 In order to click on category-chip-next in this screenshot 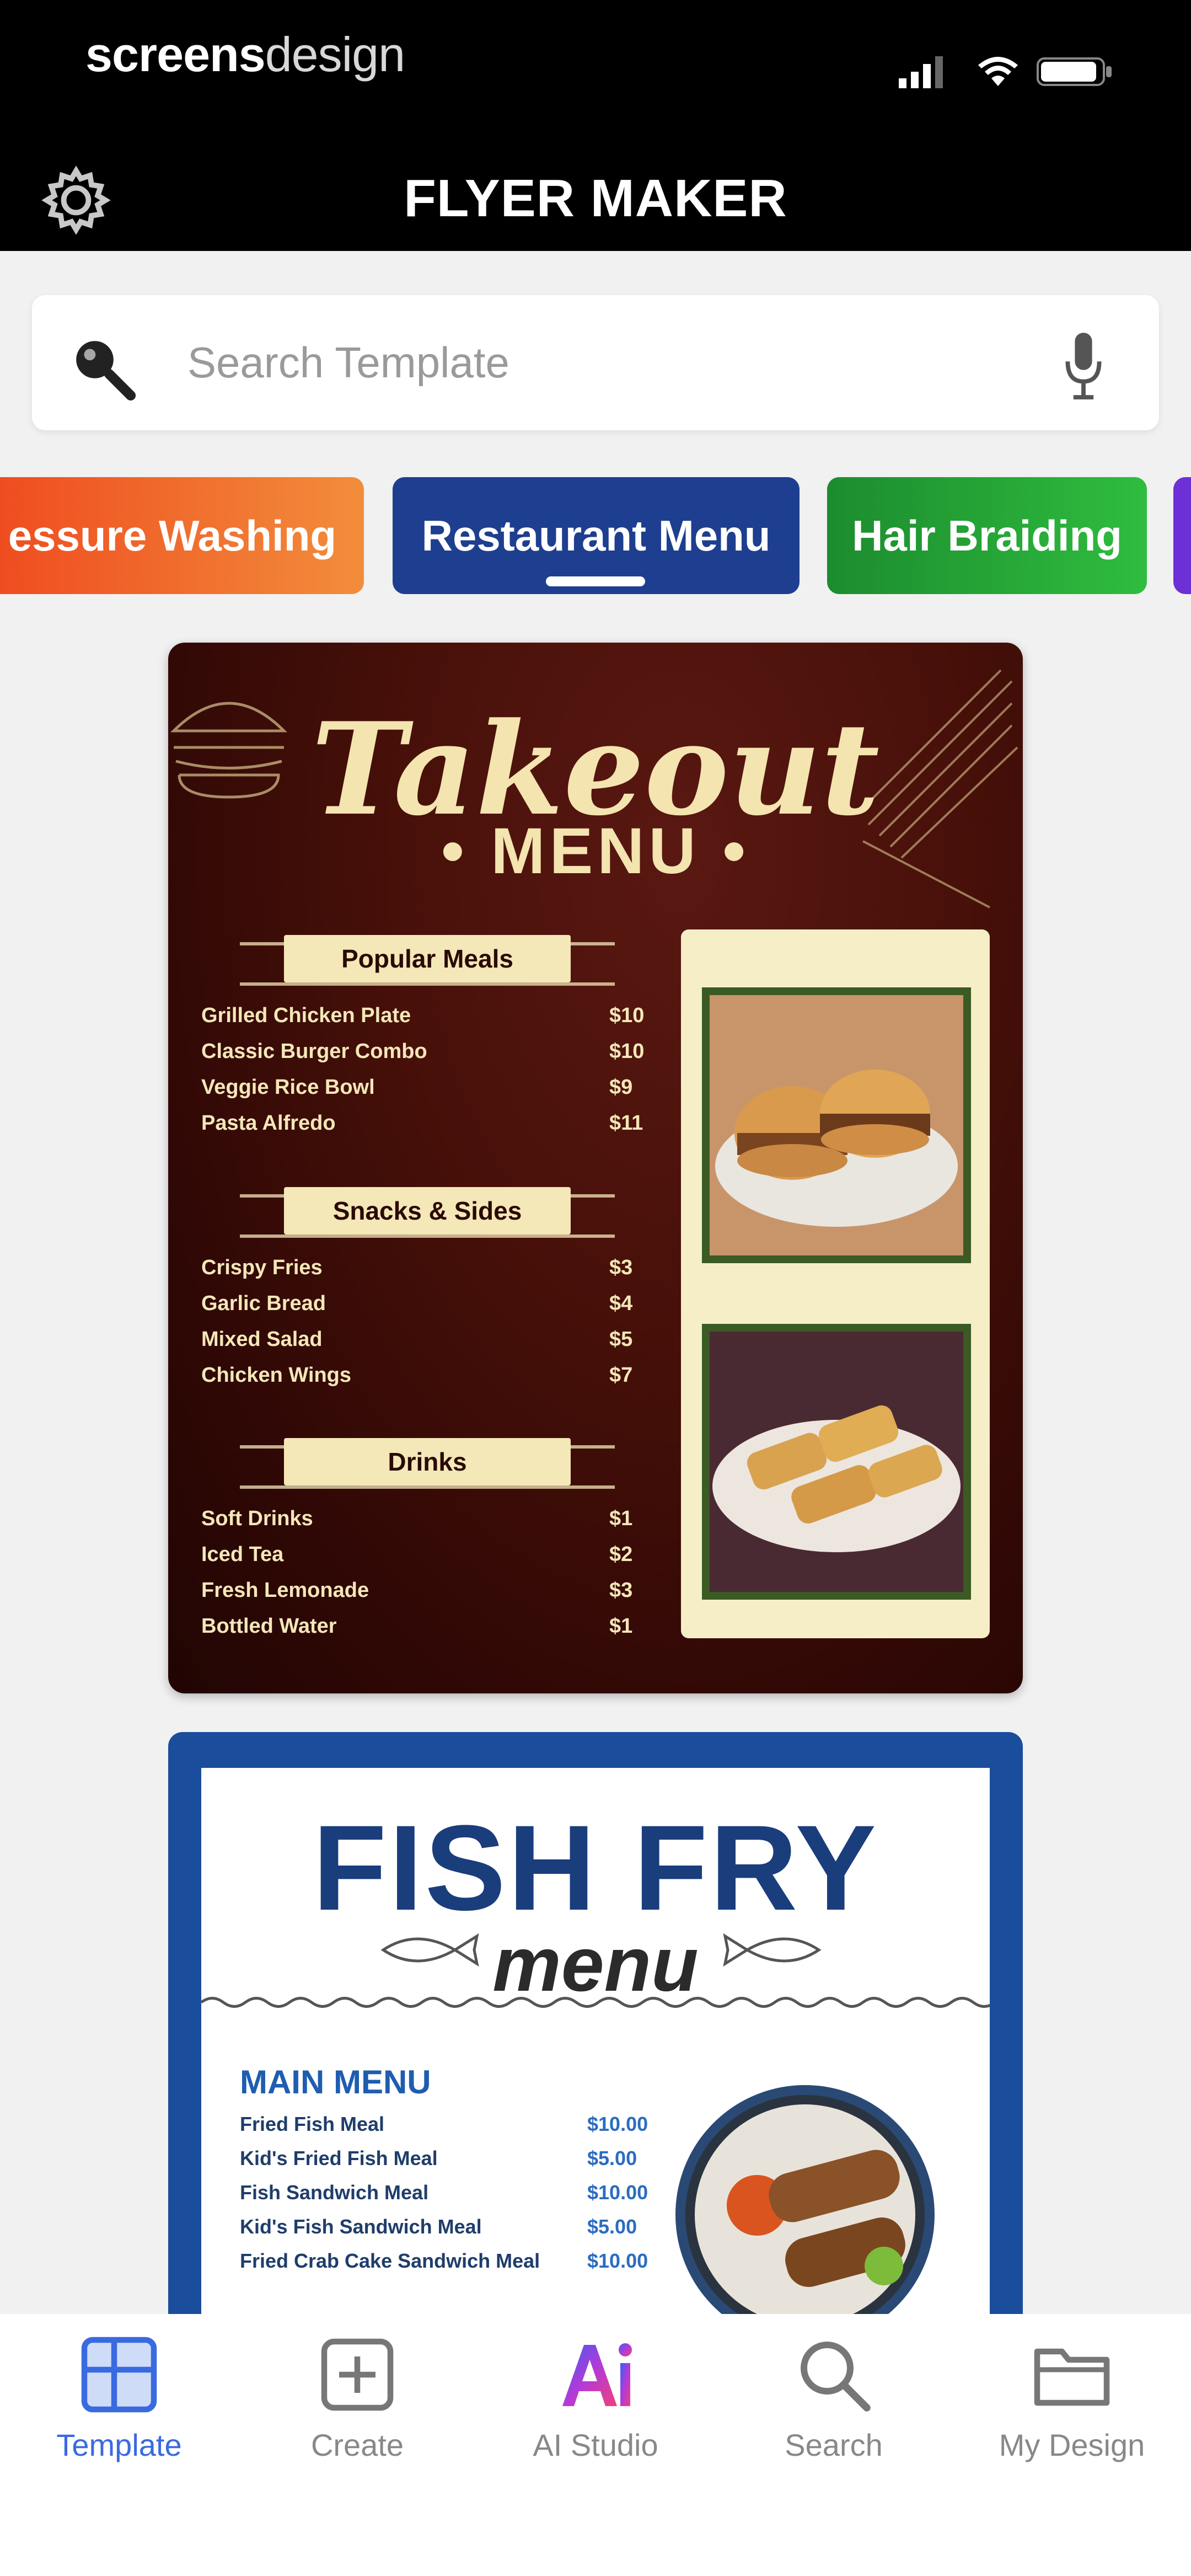, I will do `click(1182, 535)`.